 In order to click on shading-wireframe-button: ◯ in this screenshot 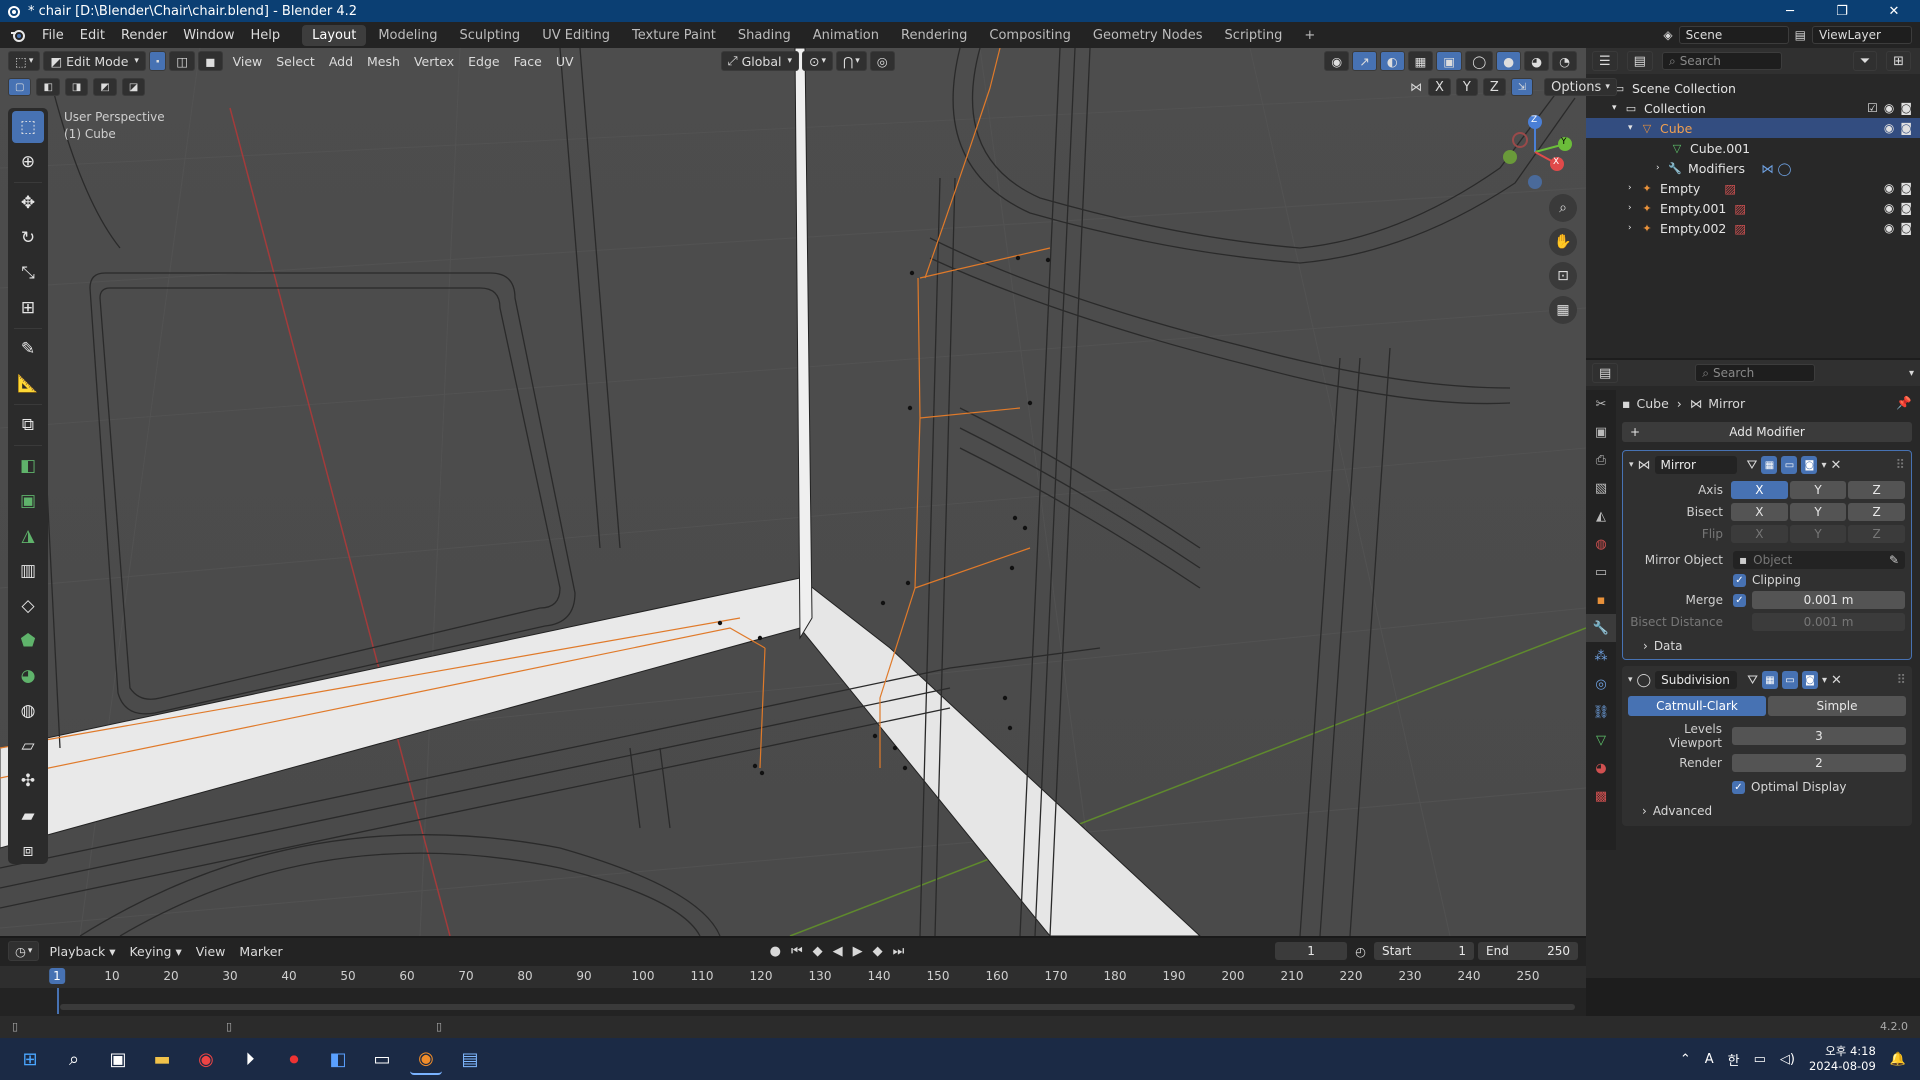, I will do `click(1479, 61)`.